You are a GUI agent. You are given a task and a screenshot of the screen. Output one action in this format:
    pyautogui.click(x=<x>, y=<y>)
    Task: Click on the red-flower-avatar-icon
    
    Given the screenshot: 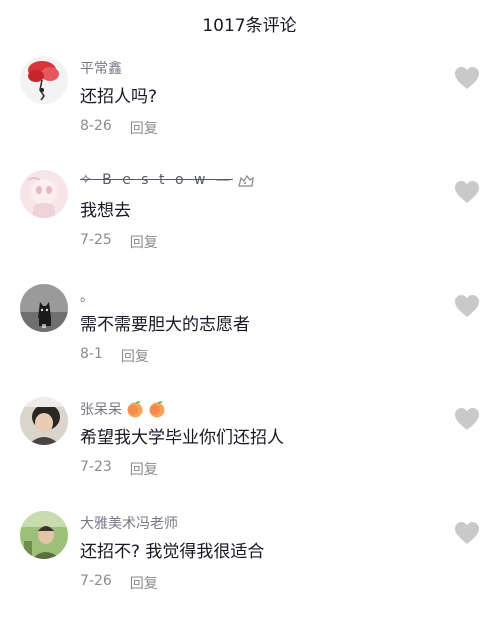 What is the action you would take?
    pyautogui.click(x=44, y=80)
    